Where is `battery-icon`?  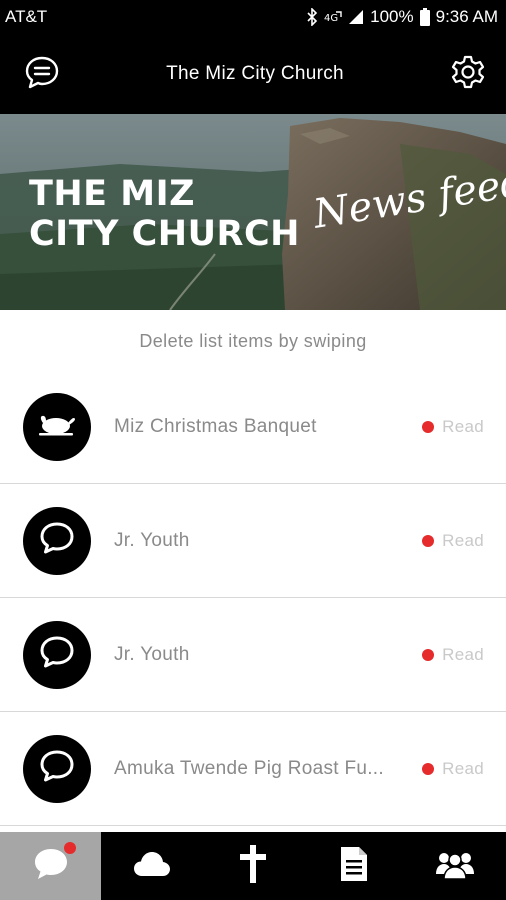
battery-icon is located at coordinates (424, 17).